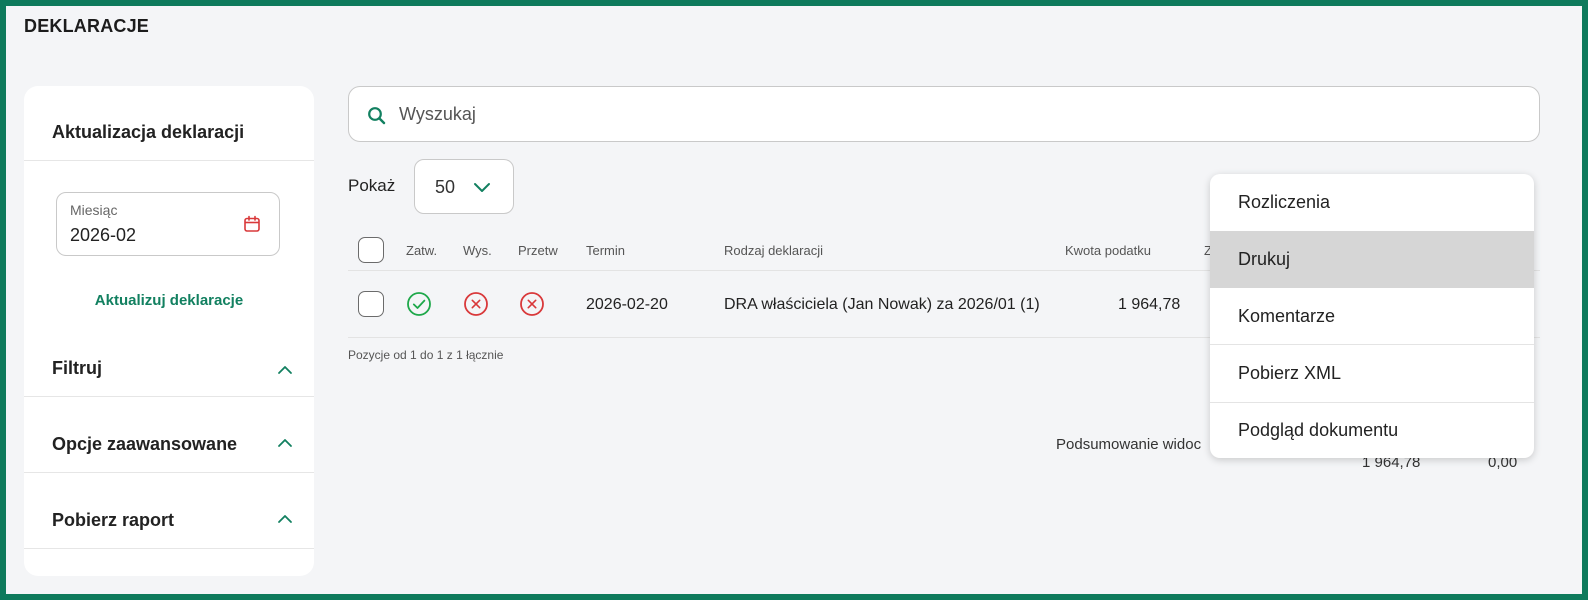 The width and height of the screenshot is (1588, 600). I want to click on search-placeholder: Wyszukaj, so click(437, 114).